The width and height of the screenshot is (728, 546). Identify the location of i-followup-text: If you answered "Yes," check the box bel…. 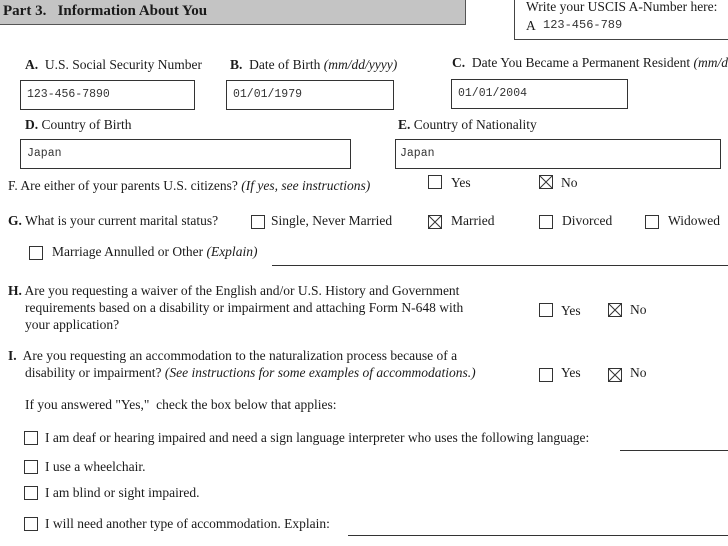
(181, 404).